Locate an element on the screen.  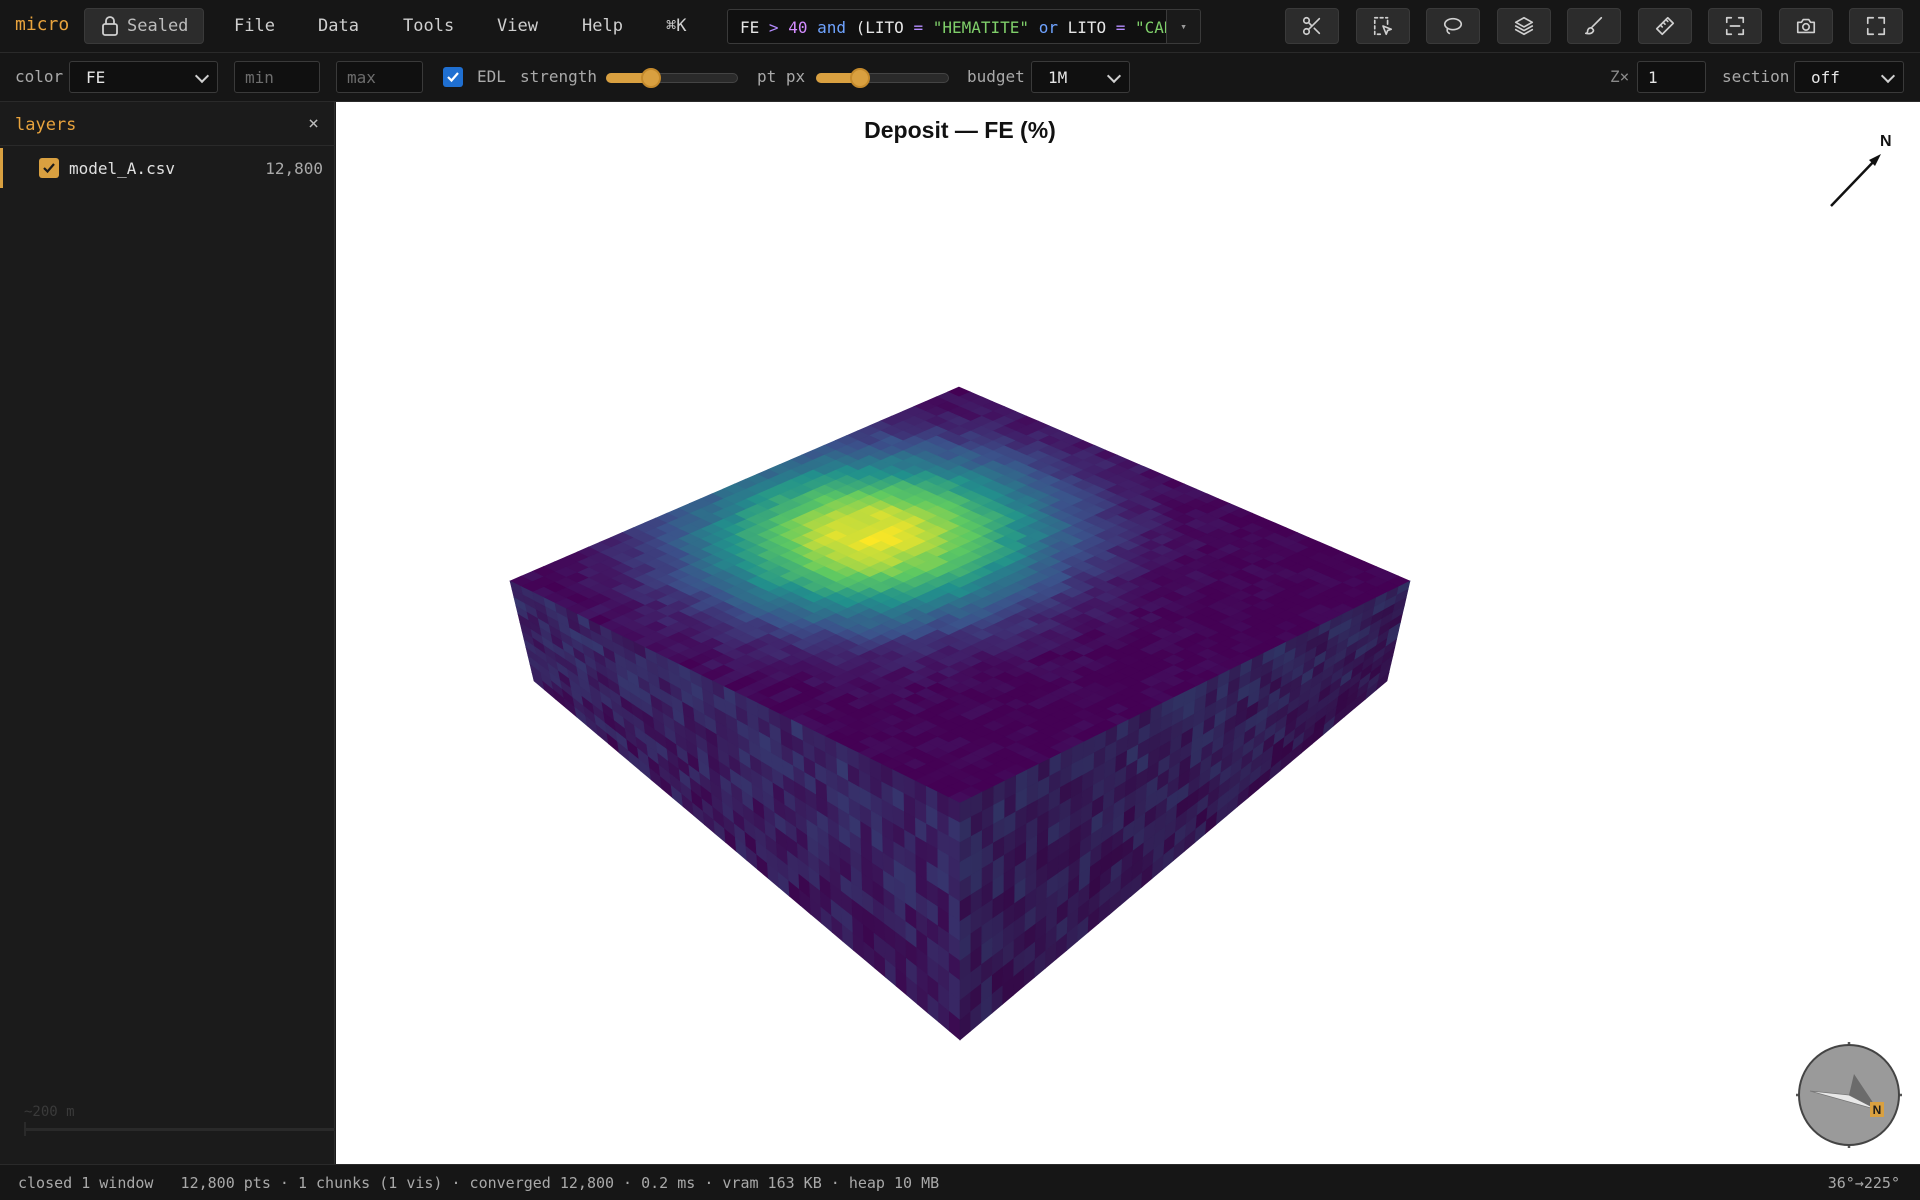
pt-px-slider is located at coordinates (882, 78).